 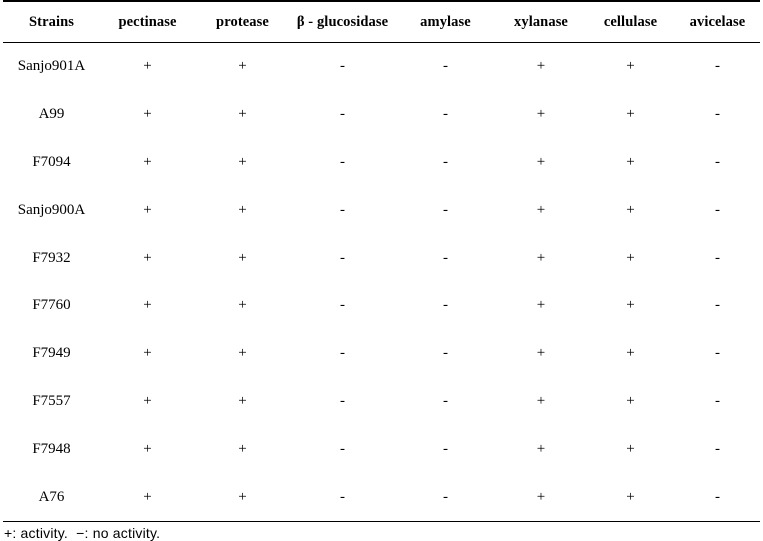 I want to click on cell-strain: F7948, so click(x=51, y=448).